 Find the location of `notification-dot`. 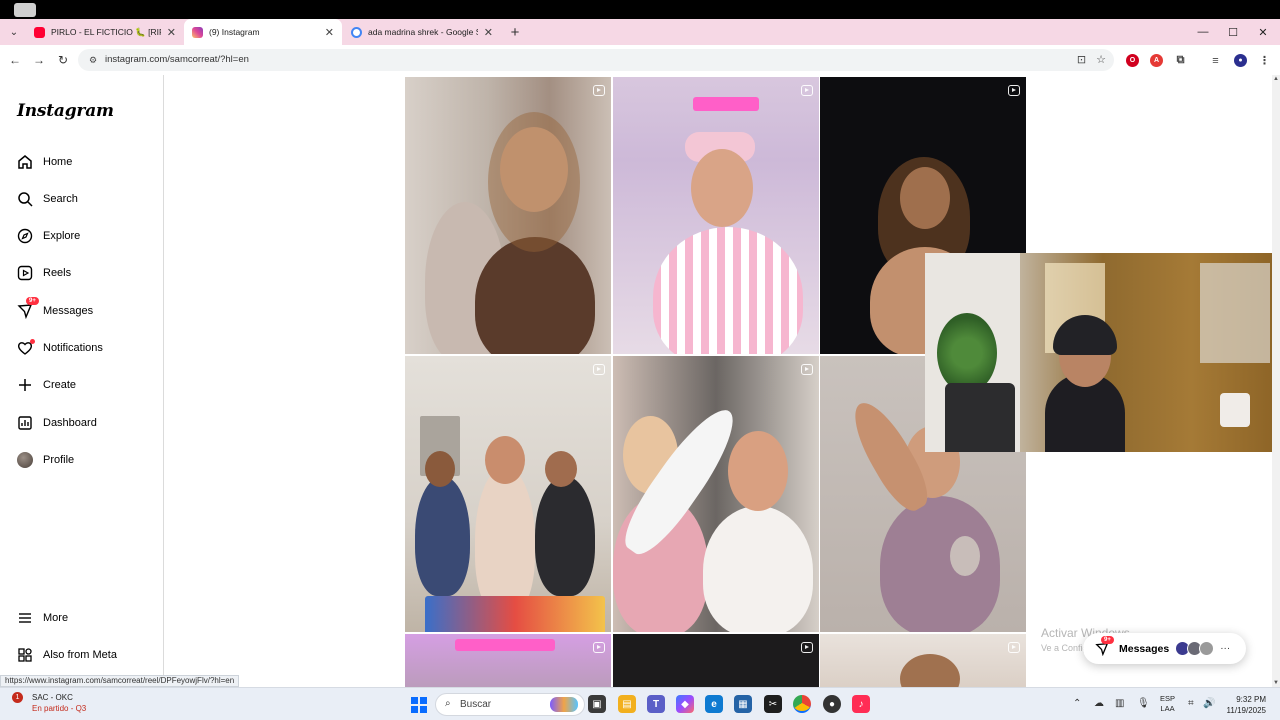

notification-dot is located at coordinates (32, 341).